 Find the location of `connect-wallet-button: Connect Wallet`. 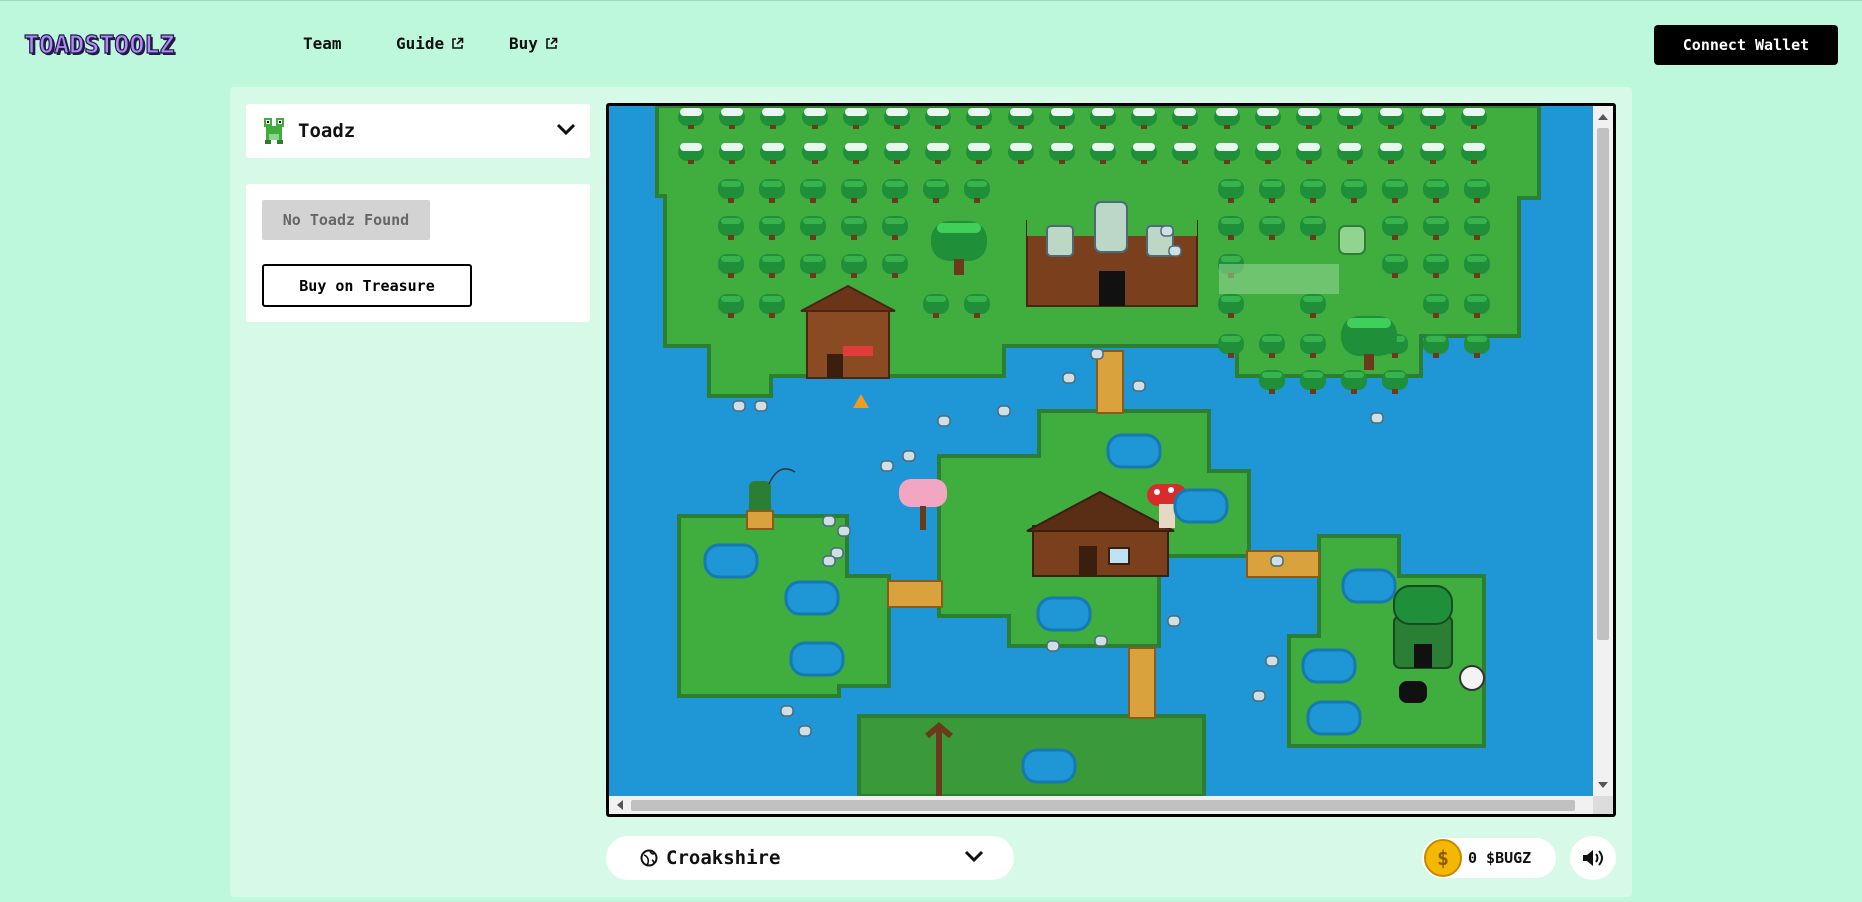

connect-wallet-button: Connect Wallet is located at coordinates (1746, 45).